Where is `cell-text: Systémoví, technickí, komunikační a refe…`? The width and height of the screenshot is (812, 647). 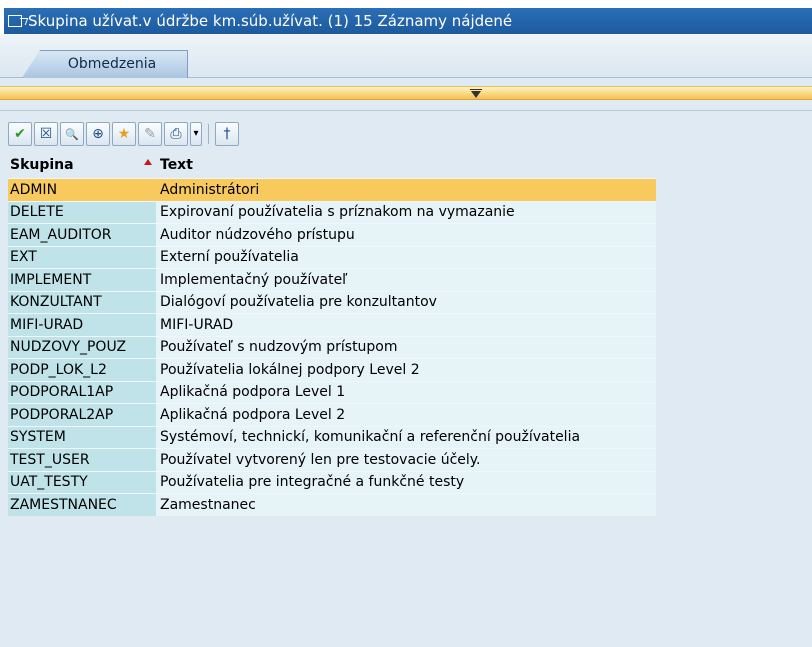
cell-text: Systémoví, technickí, komunikační a refe… is located at coordinates (406, 437).